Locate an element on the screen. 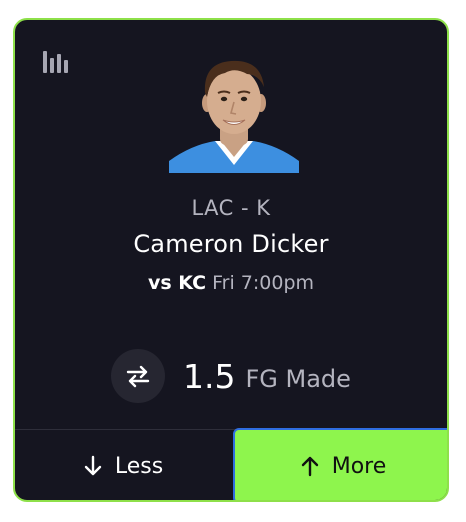 This screenshot has width=466, height=522. more-button: More is located at coordinates (340, 464).